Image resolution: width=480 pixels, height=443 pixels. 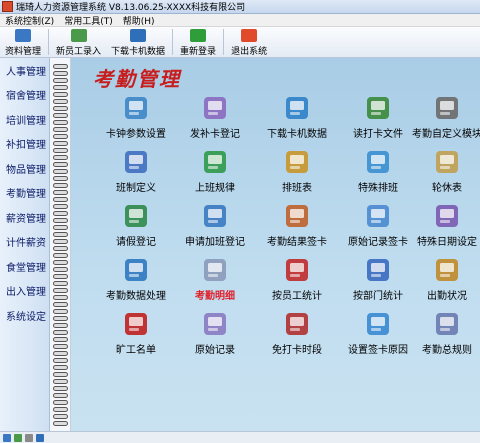 What do you see at coordinates (443, 171) in the screenshot?
I see `function-button: 轮休表` at bounding box center [443, 171].